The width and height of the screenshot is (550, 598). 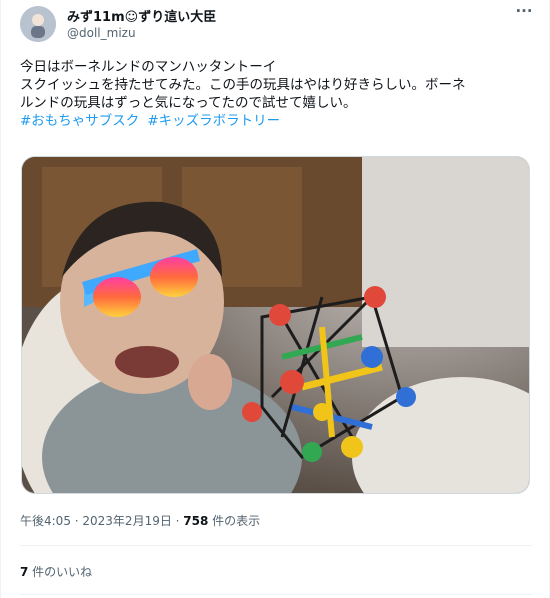 I want to click on likes-stat: 7 件のいいね, so click(x=56, y=571).